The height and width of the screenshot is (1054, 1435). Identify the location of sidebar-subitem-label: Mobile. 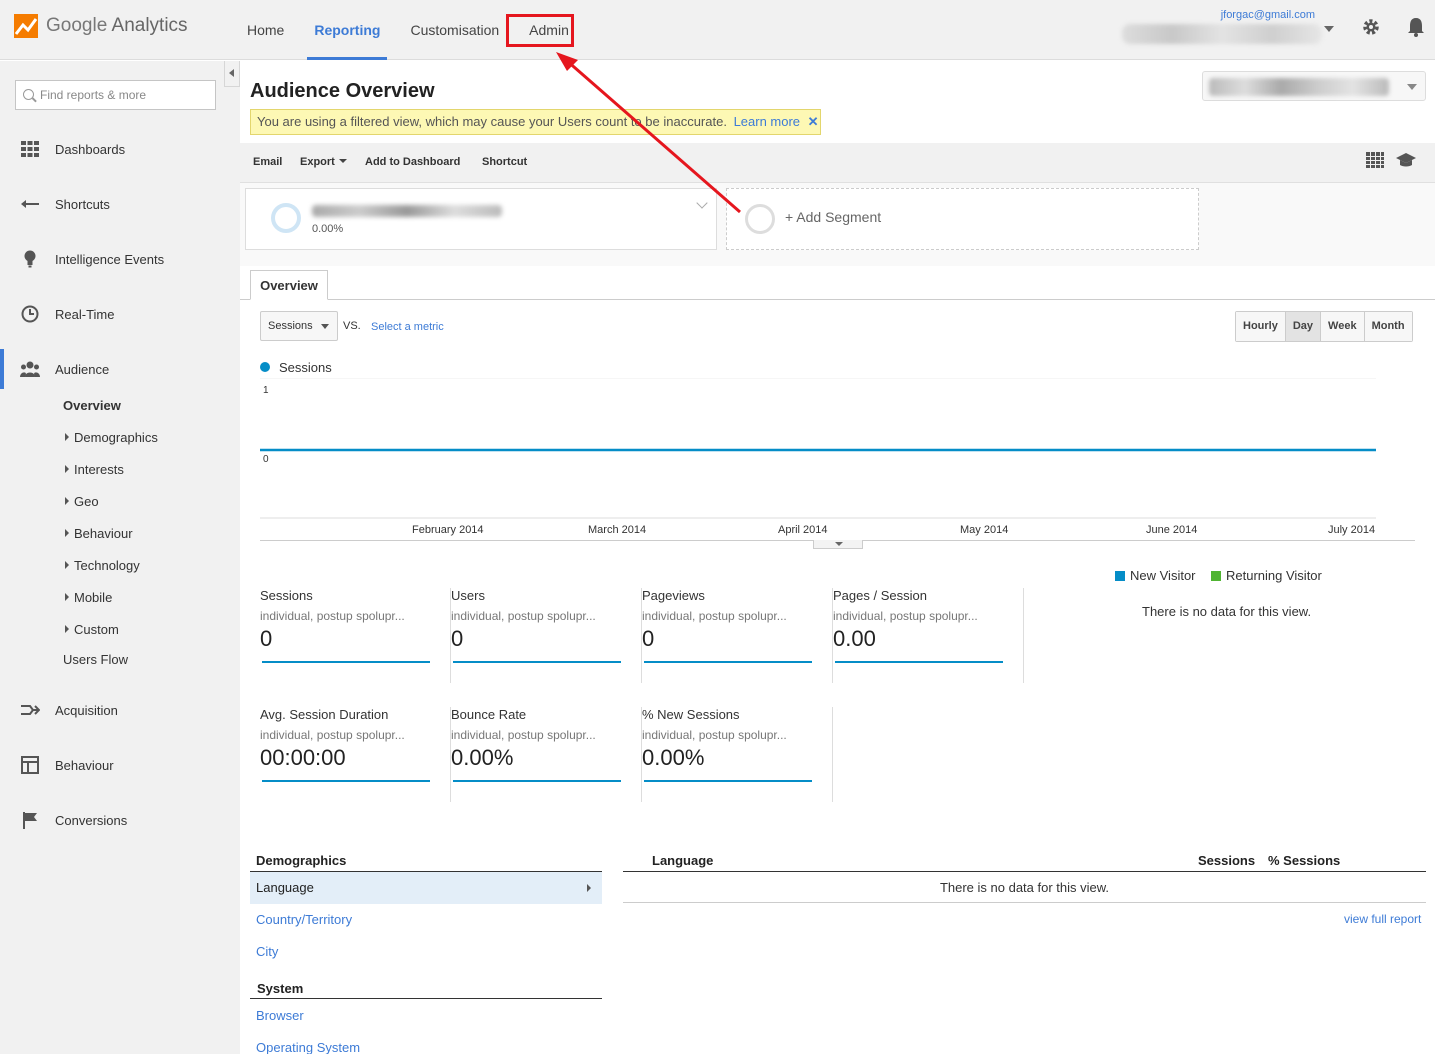
(93, 597).